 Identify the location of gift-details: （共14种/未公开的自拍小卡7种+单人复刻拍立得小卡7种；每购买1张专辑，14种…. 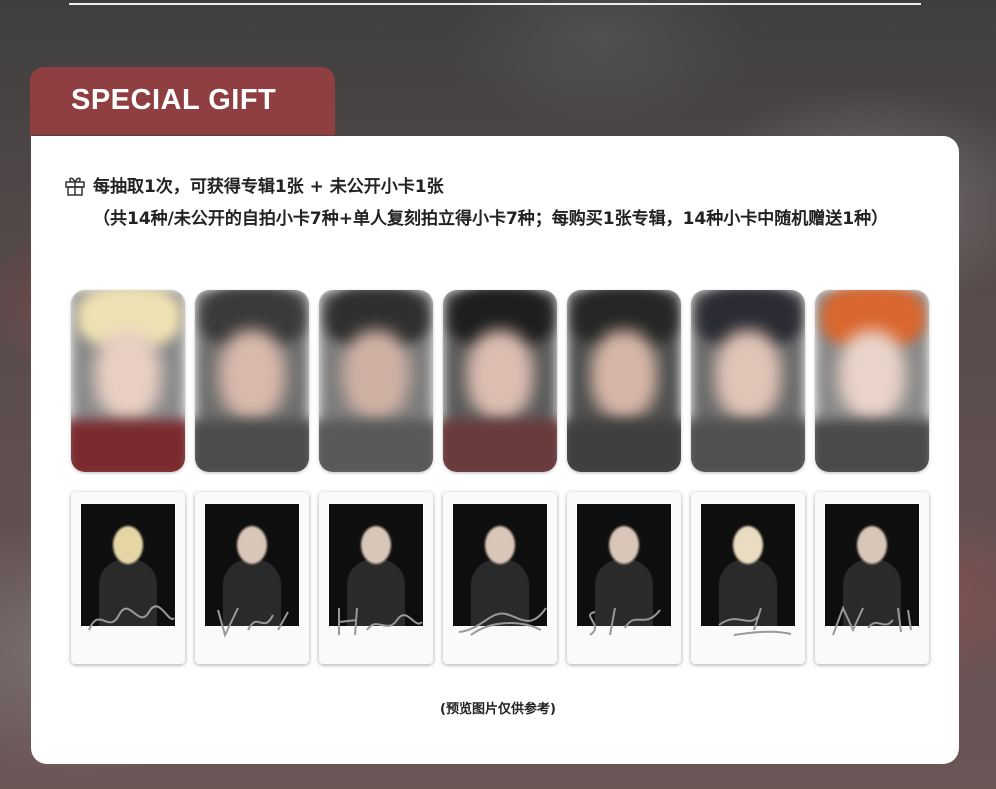
(491, 219).